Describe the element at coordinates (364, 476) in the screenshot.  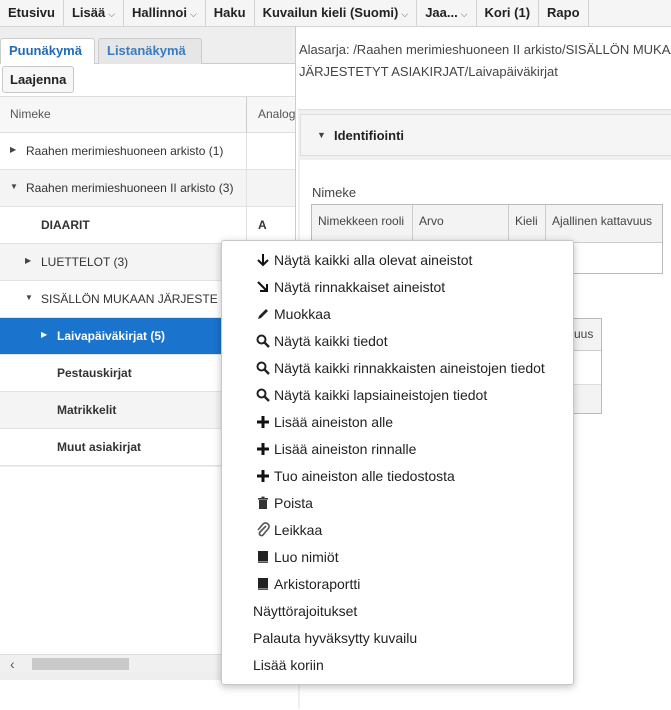
I see `context-menu-item-label: Tuo aineiston alle tiedostosta` at that location.